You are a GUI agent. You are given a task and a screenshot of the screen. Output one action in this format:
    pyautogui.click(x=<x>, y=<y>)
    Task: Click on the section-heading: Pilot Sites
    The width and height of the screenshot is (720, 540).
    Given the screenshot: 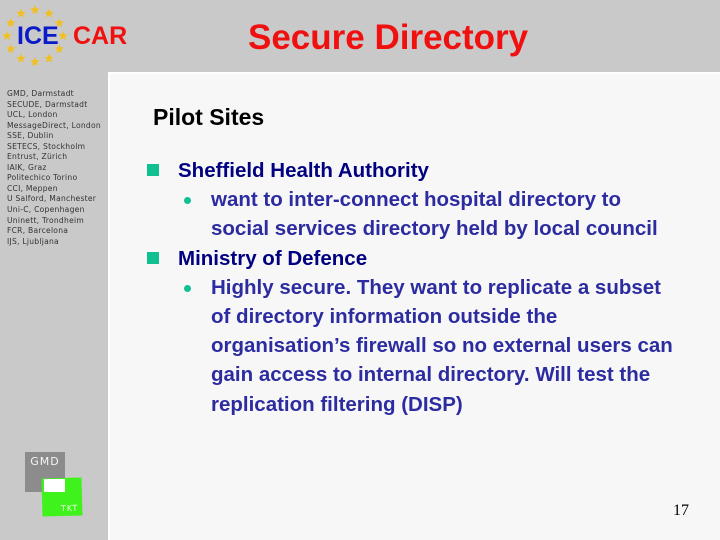 What is the action you would take?
    pyautogui.click(x=209, y=117)
    